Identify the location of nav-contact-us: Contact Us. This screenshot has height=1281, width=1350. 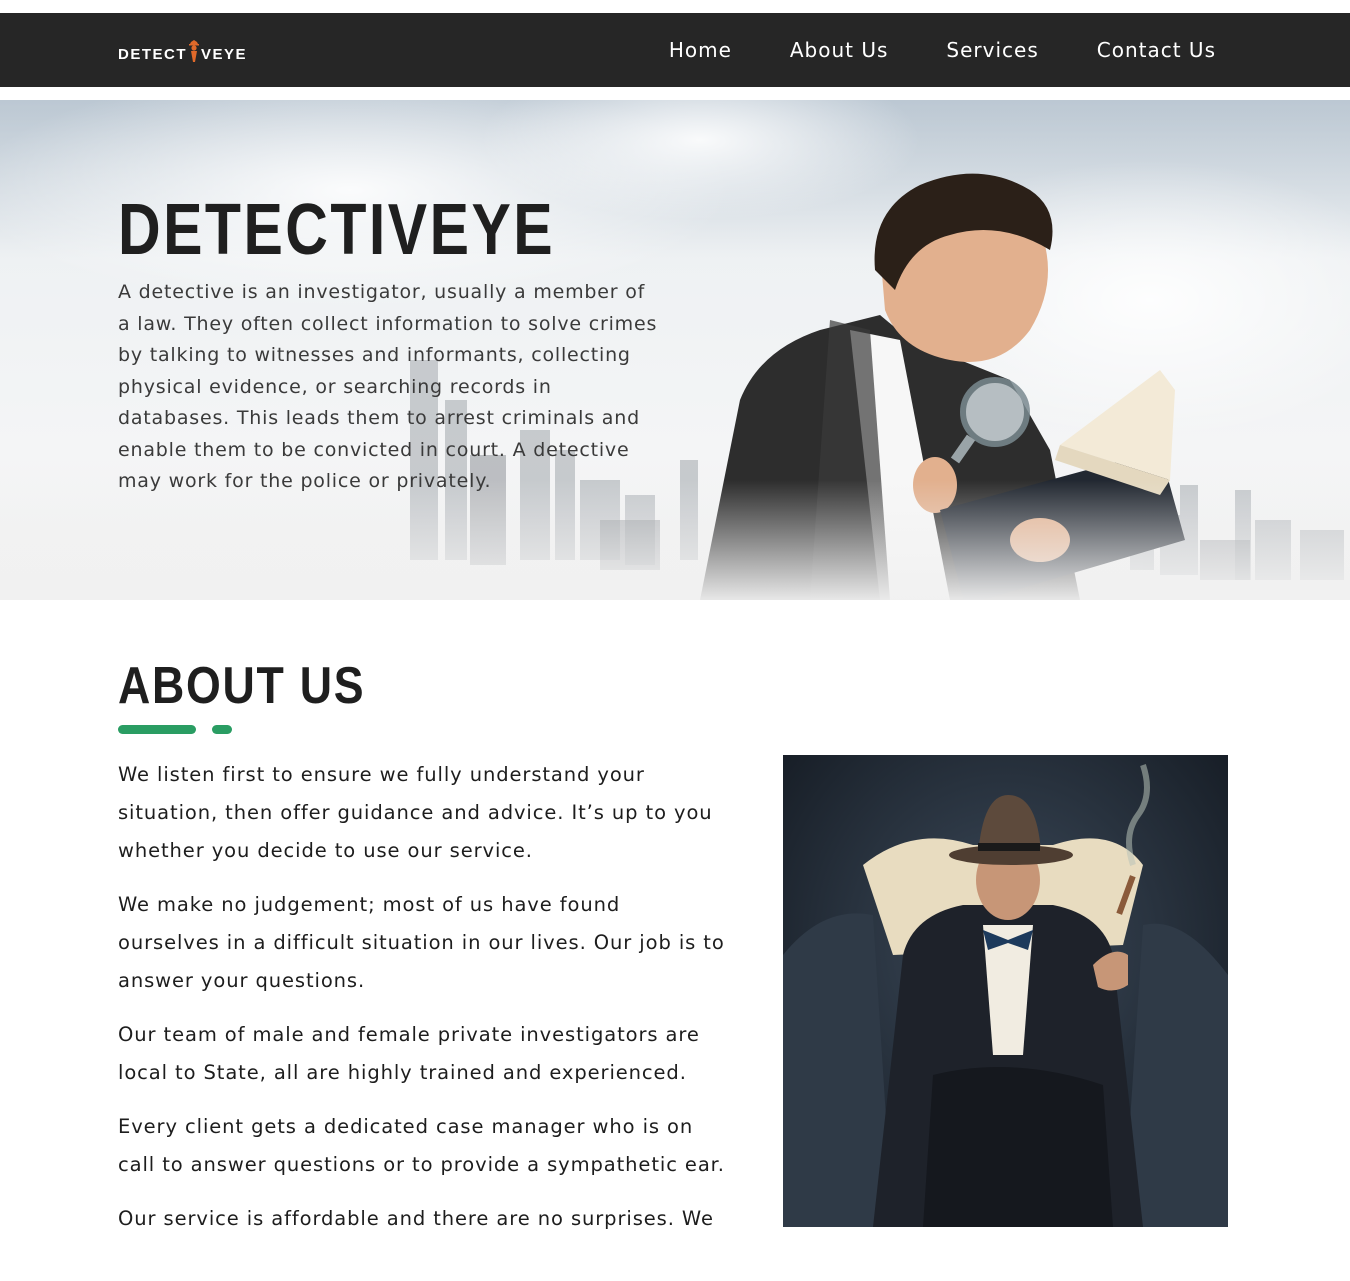
(1156, 50).